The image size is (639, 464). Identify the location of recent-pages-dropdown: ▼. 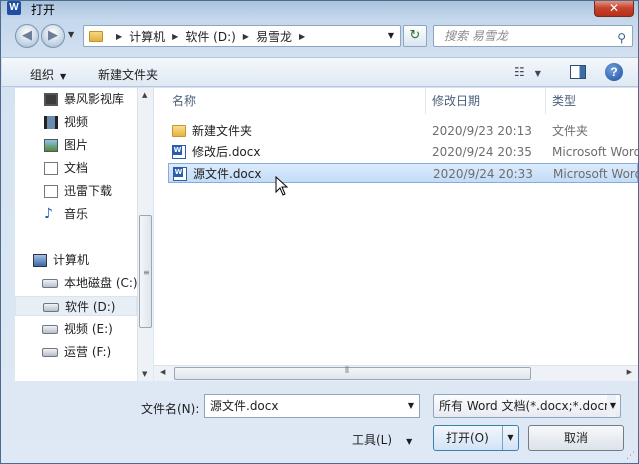
(71, 34).